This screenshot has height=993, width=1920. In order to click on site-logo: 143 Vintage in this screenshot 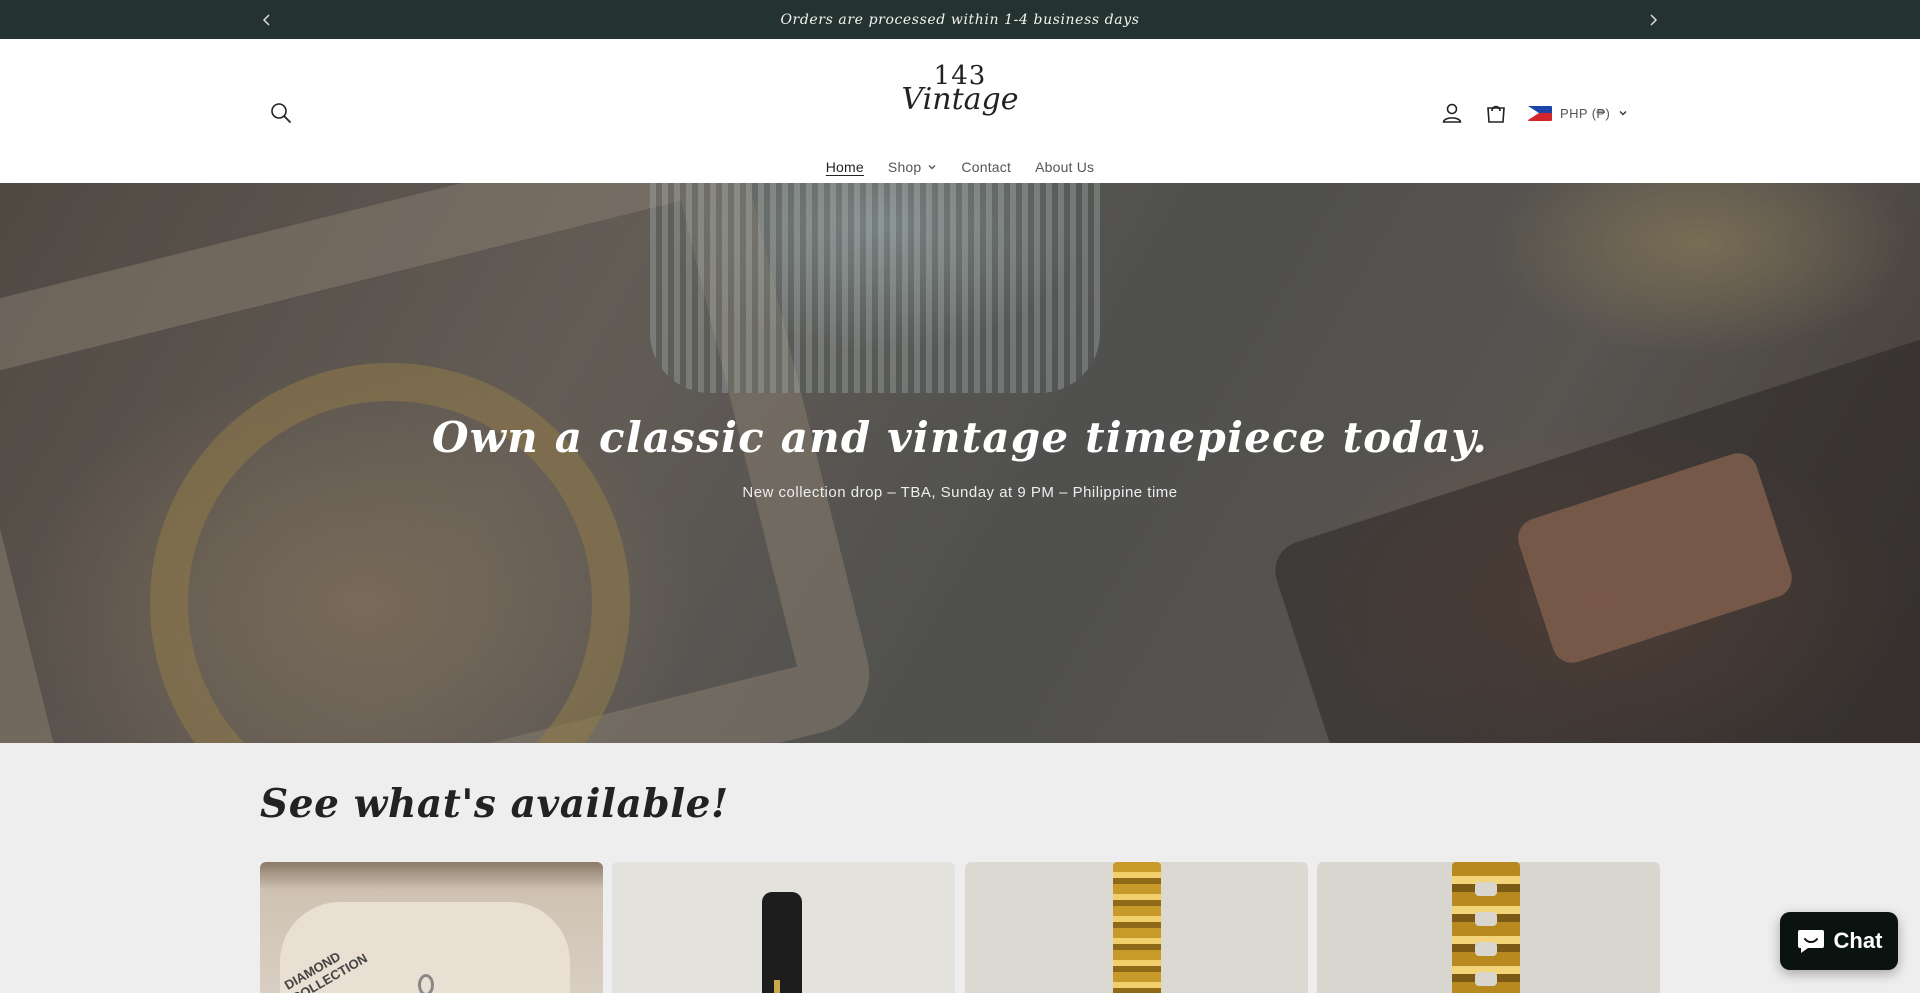, I will do `click(960, 96)`.